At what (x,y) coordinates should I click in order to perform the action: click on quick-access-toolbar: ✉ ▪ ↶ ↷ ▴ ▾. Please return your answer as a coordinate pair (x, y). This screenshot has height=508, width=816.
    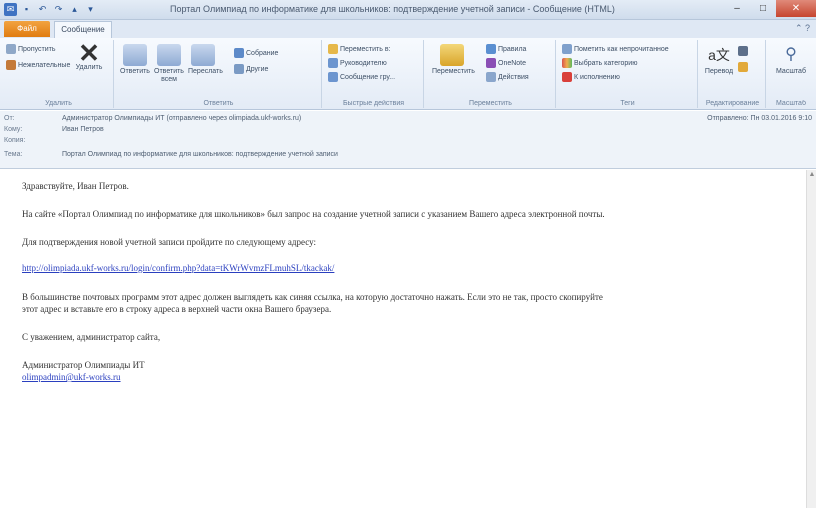
    Looking at the image, I should click on (50, 9).